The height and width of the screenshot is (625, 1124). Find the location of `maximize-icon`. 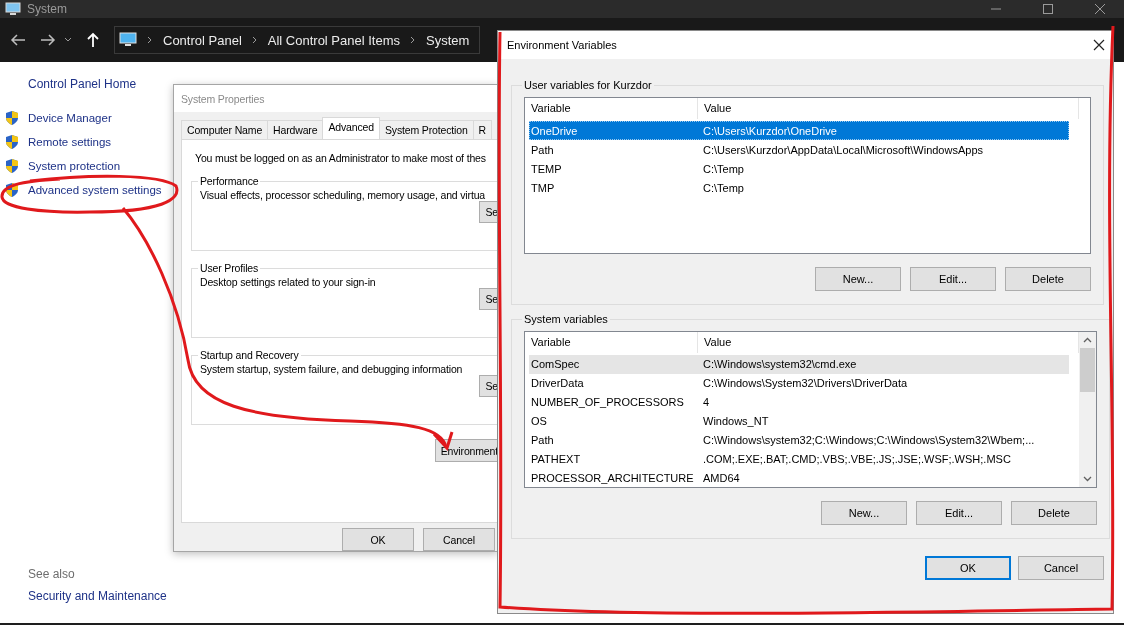

maximize-icon is located at coordinates (1048, 9).